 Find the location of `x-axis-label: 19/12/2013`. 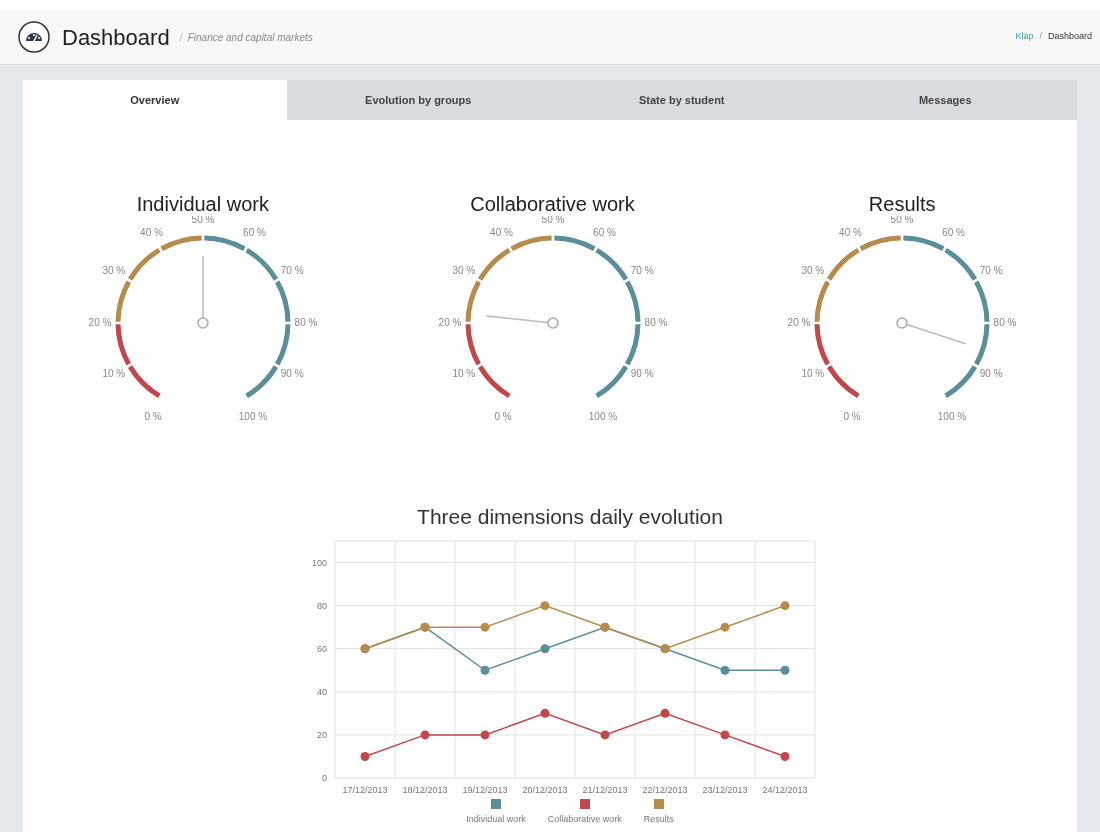

x-axis-label: 19/12/2013 is located at coordinates (485, 790).